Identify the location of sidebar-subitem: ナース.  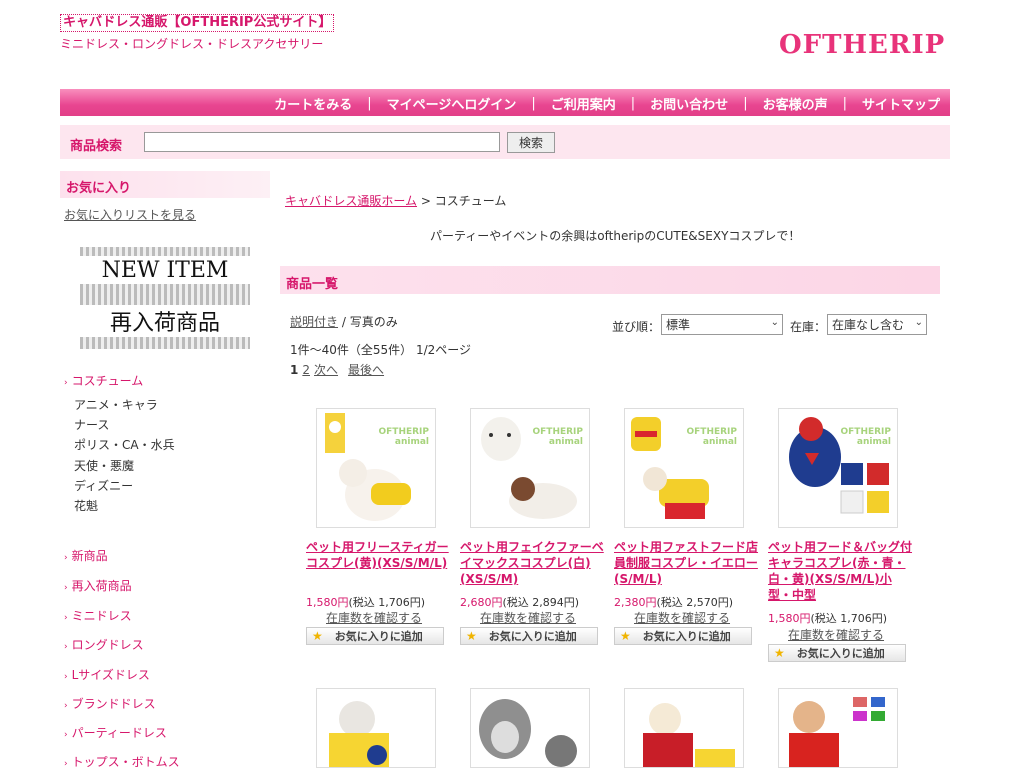
(91, 424).